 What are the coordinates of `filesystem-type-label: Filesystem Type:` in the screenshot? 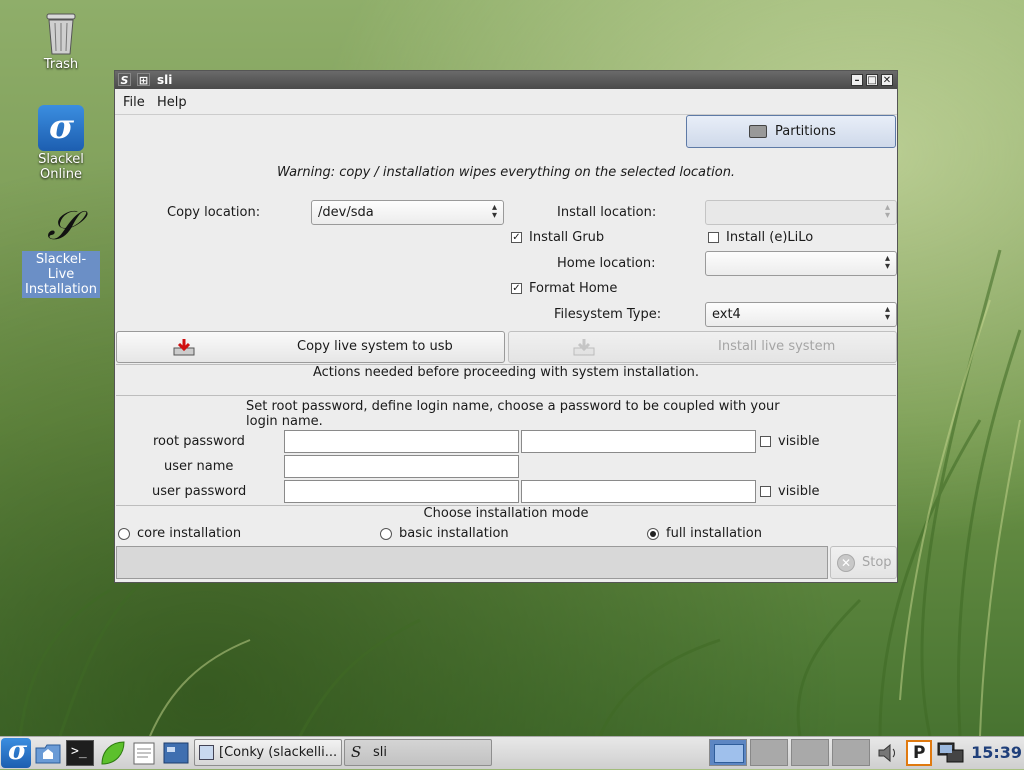 It's located at (608, 314).